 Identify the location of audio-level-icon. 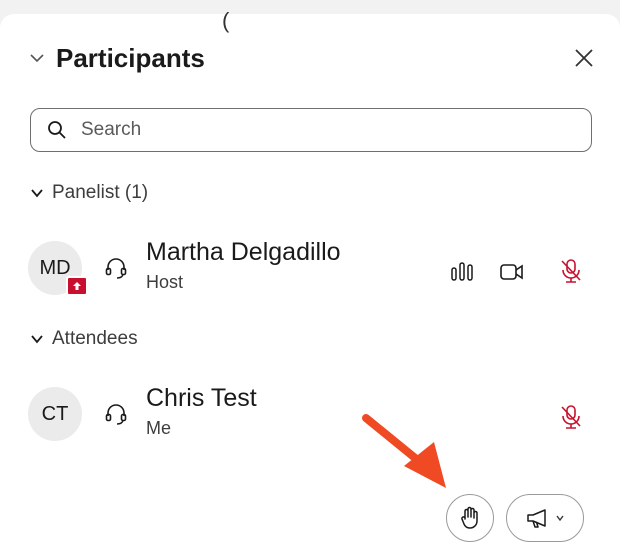
(462, 272).